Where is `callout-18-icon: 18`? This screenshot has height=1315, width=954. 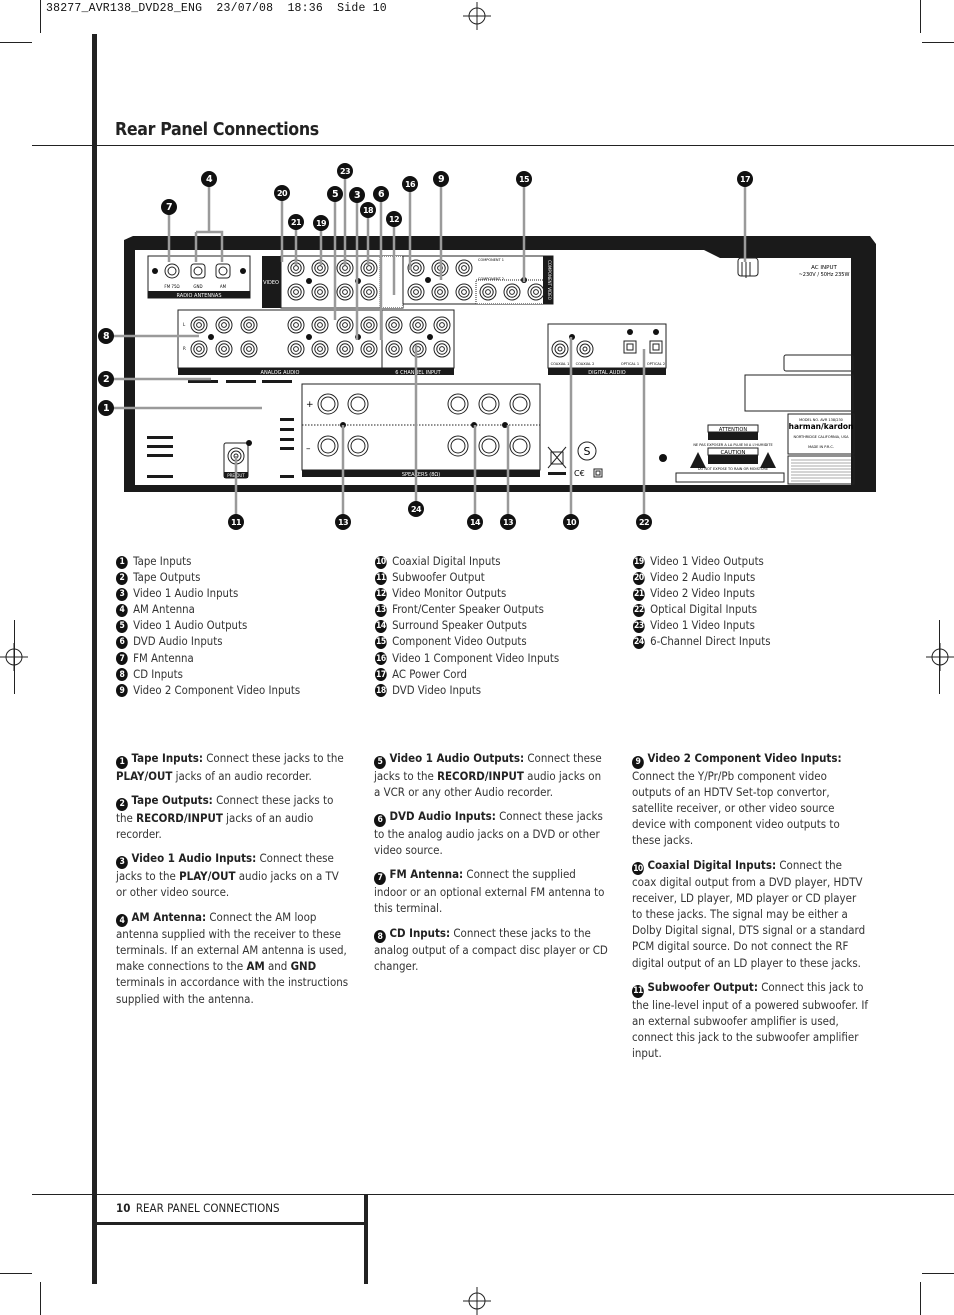
callout-18-icon: 18 is located at coordinates (368, 210).